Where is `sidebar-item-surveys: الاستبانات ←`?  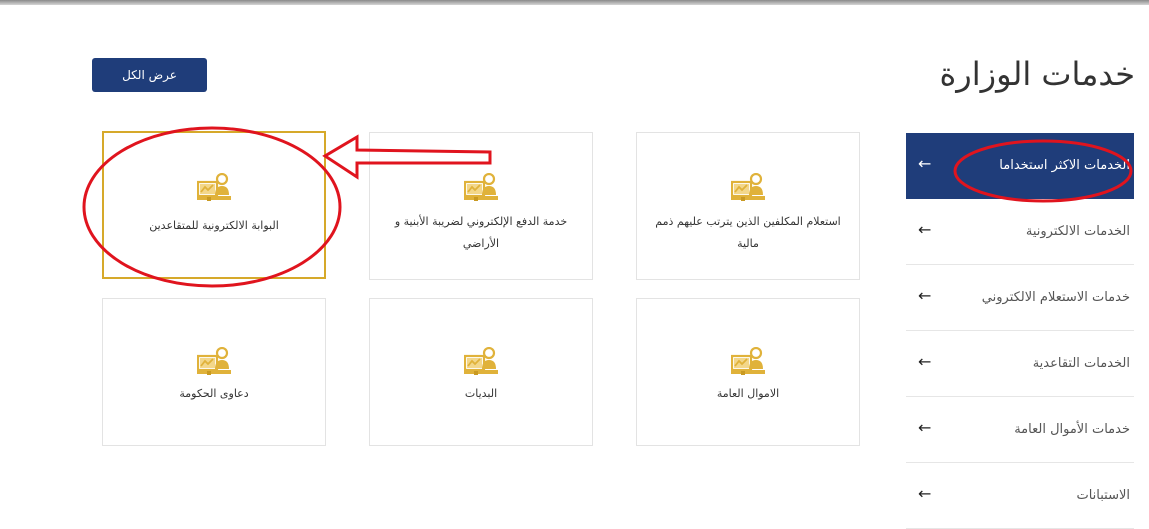 sidebar-item-surveys: الاستبانات ← is located at coordinates (1020, 496).